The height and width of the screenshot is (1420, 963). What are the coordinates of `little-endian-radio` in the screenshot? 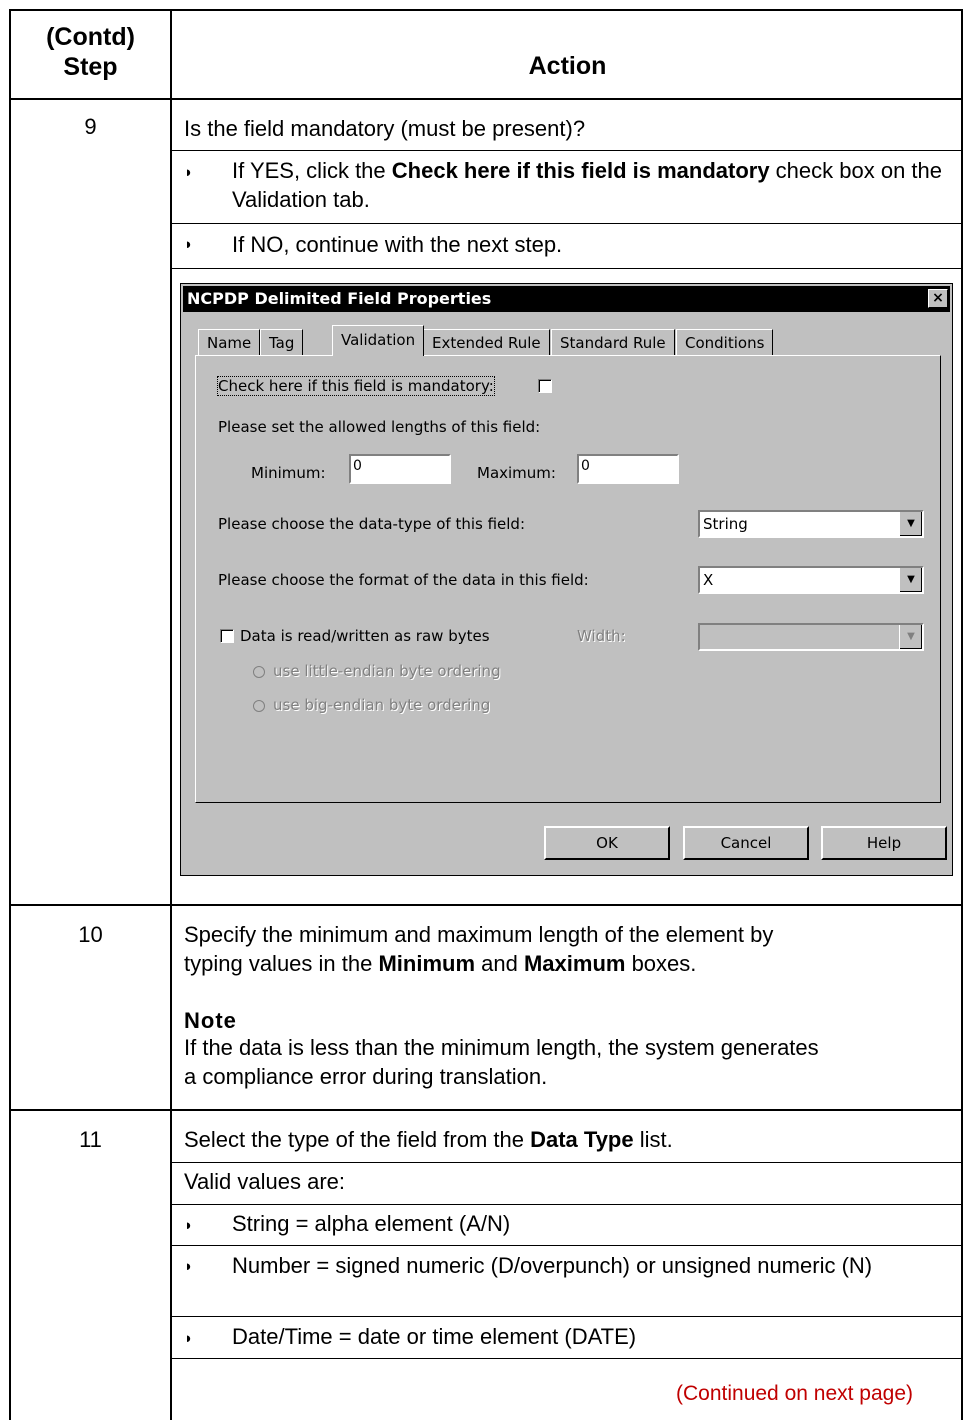 It's located at (259, 672).